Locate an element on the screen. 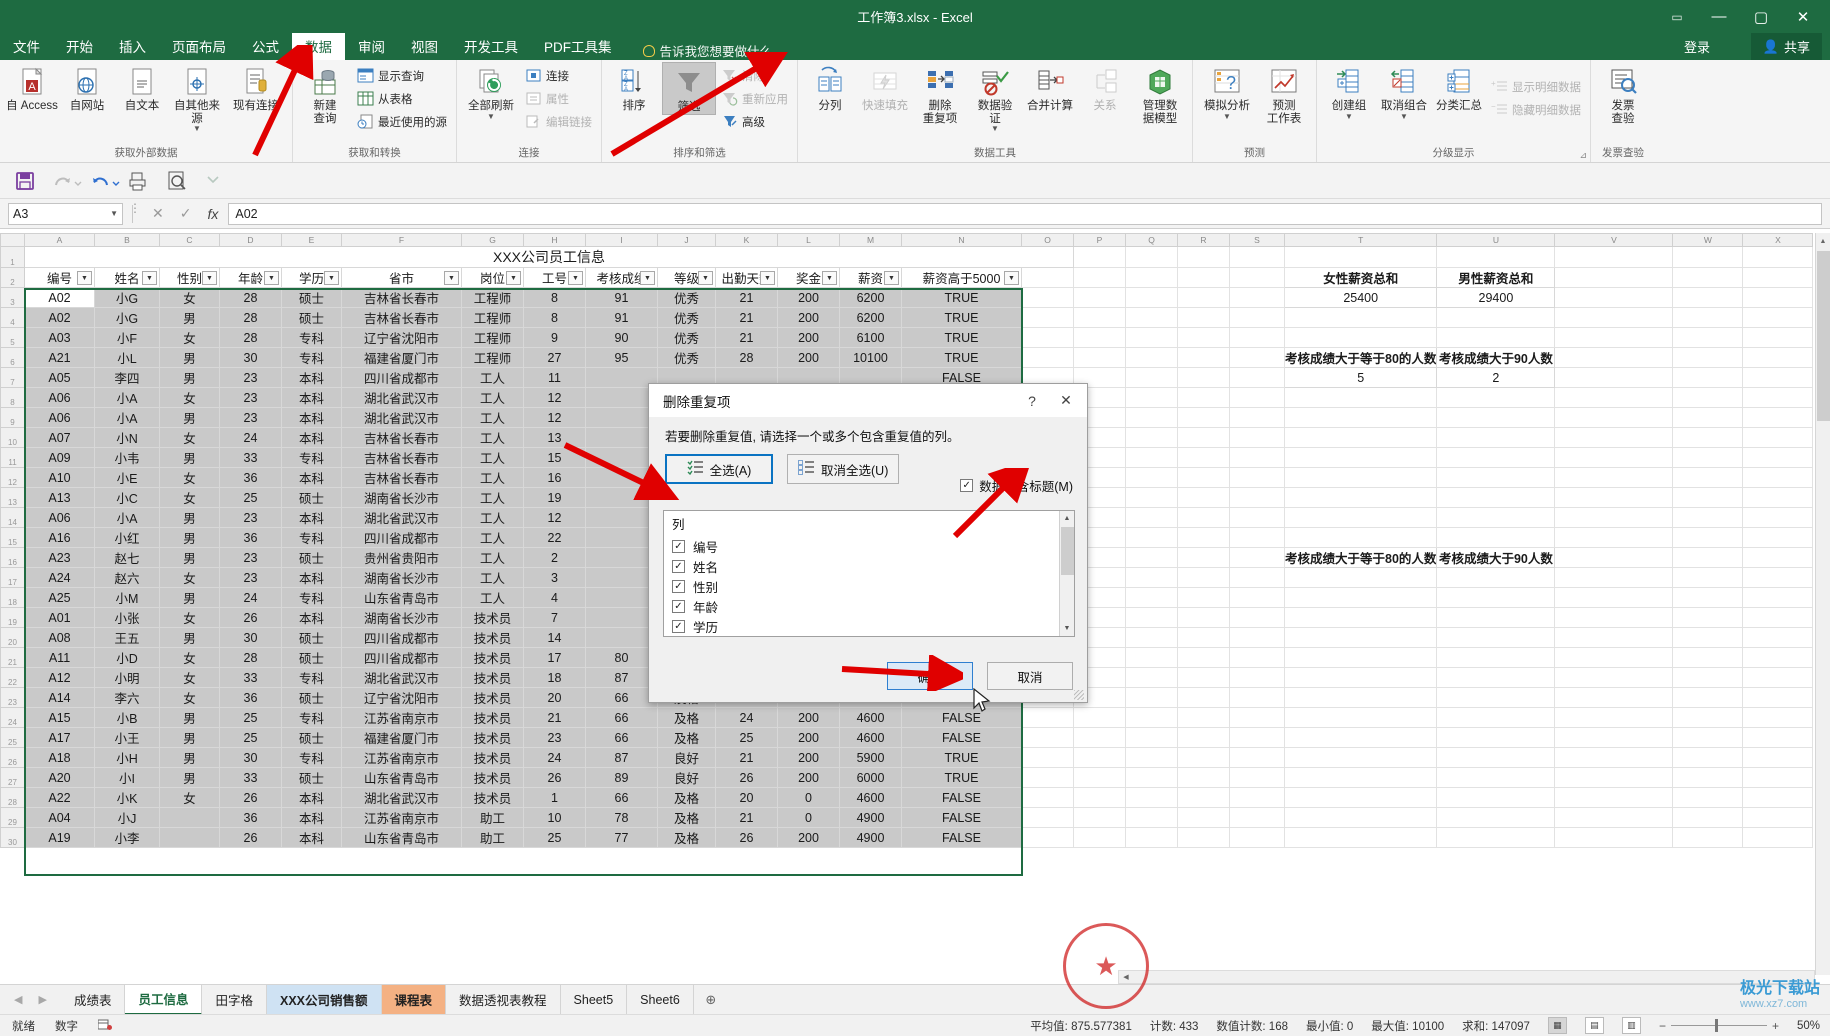 This screenshot has height=1036, width=1830. table-cell: TRUE is located at coordinates (961, 297).